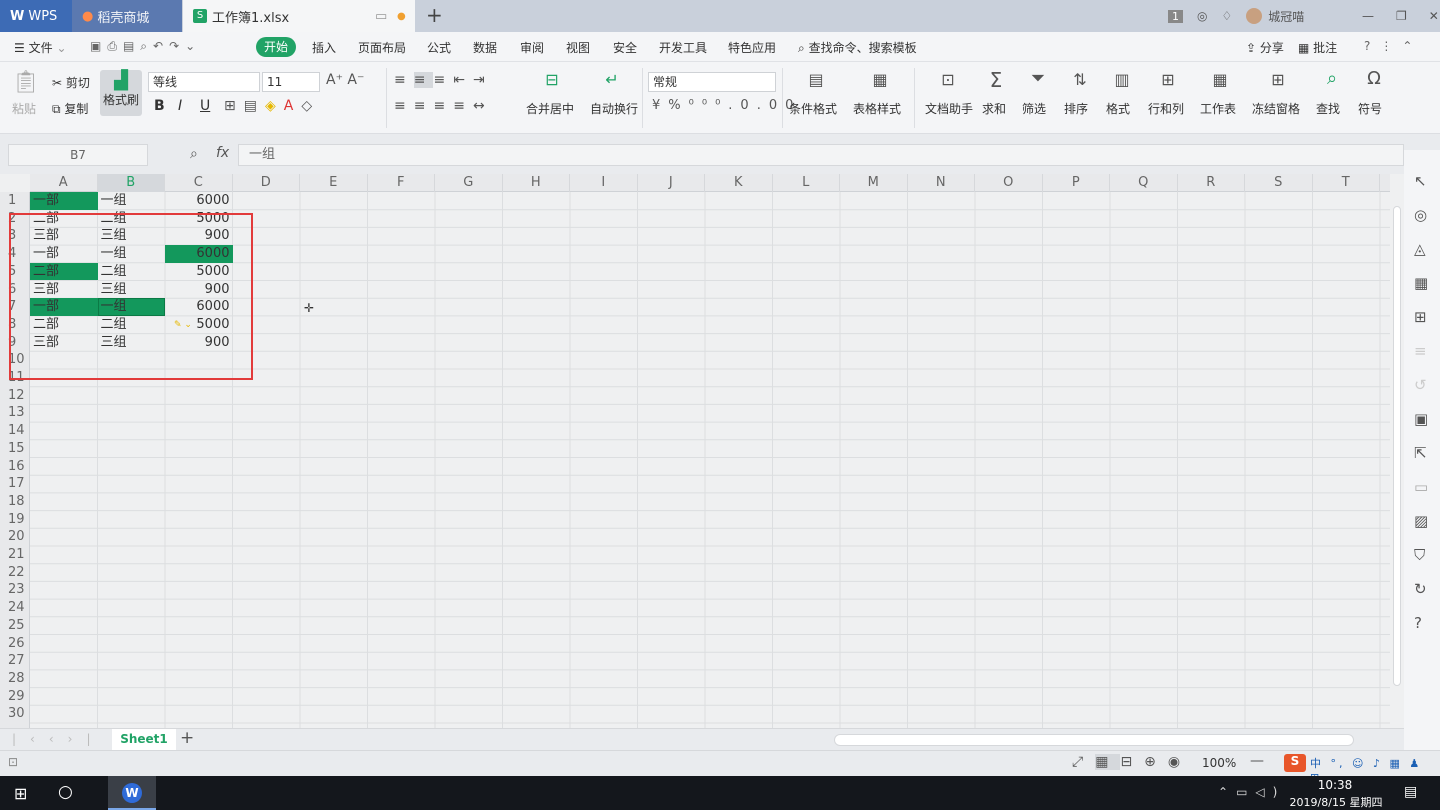  Describe the element at coordinates (199, 201) in the screenshot. I see `cell-C1: 6000` at that location.